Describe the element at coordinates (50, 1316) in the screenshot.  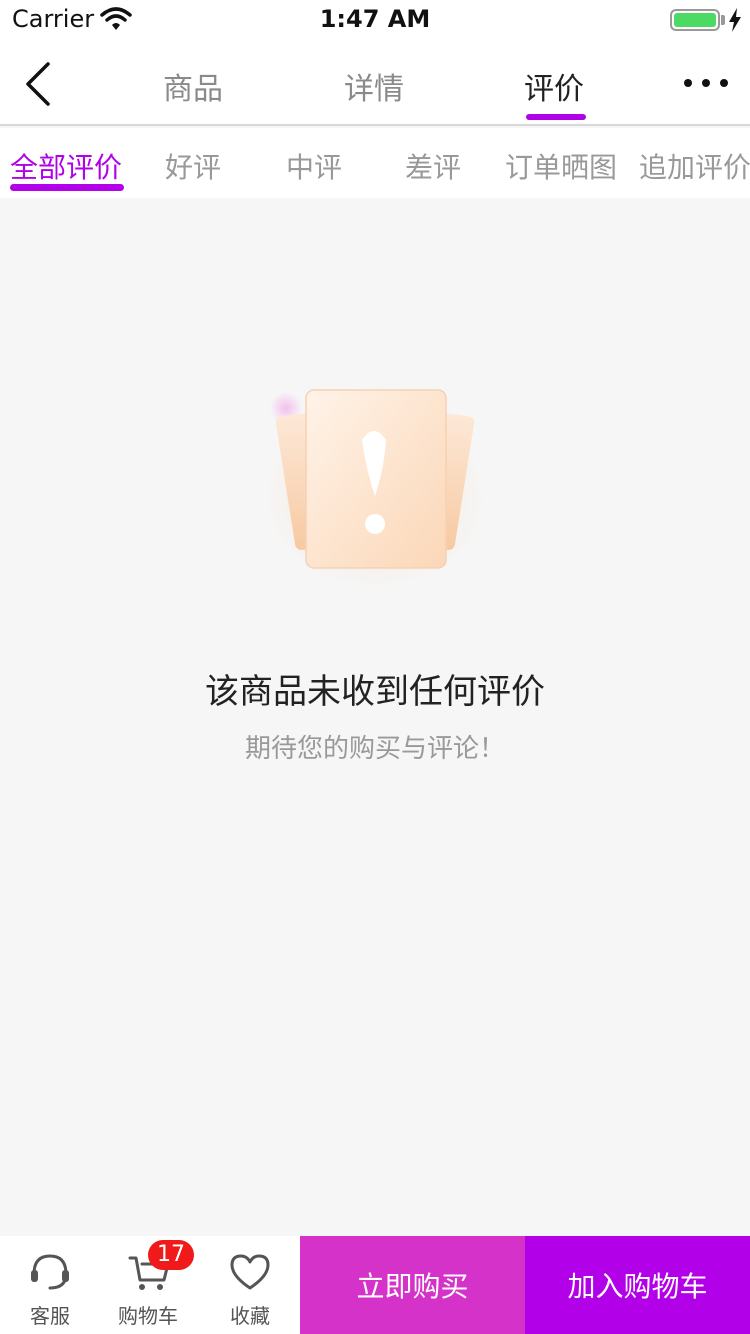
I see `customer-service-label: 客服` at that location.